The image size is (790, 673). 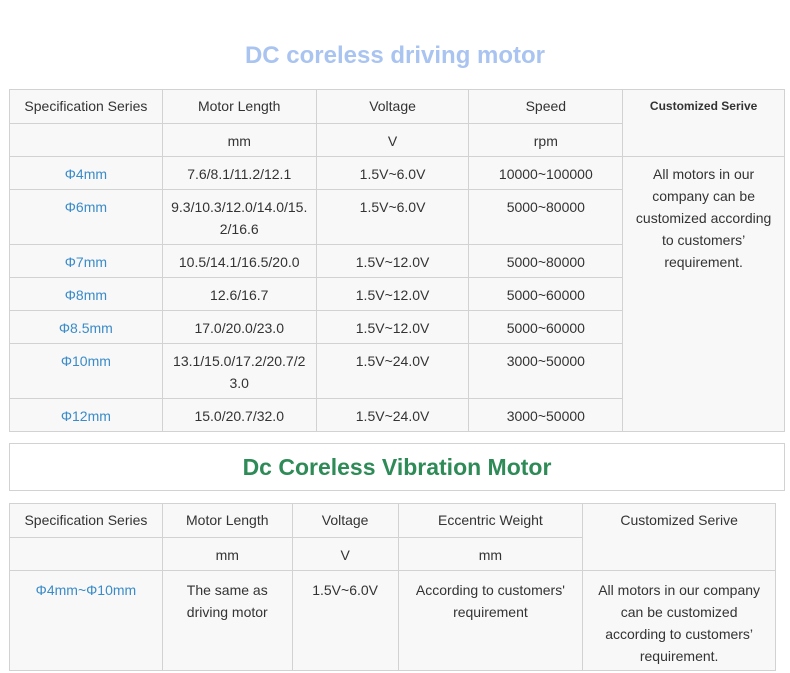 What do you see at coordinates (86, 173) in the screenshot?
I see `series-cell: Φ4mm` at bounding box center [86, 173].